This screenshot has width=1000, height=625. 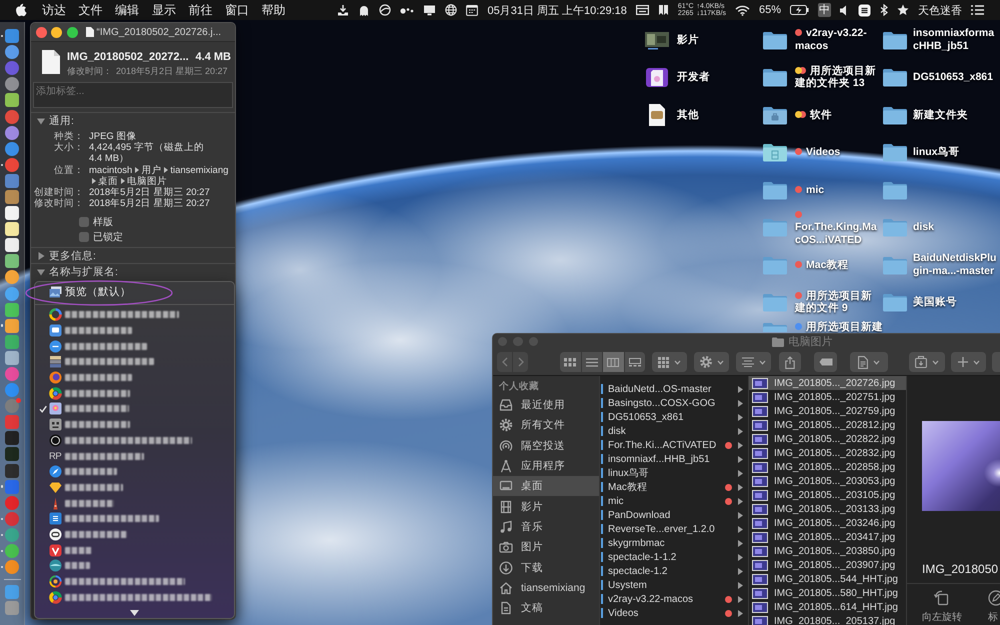 I want to click on minimize-button, so click(x=56, y=32).